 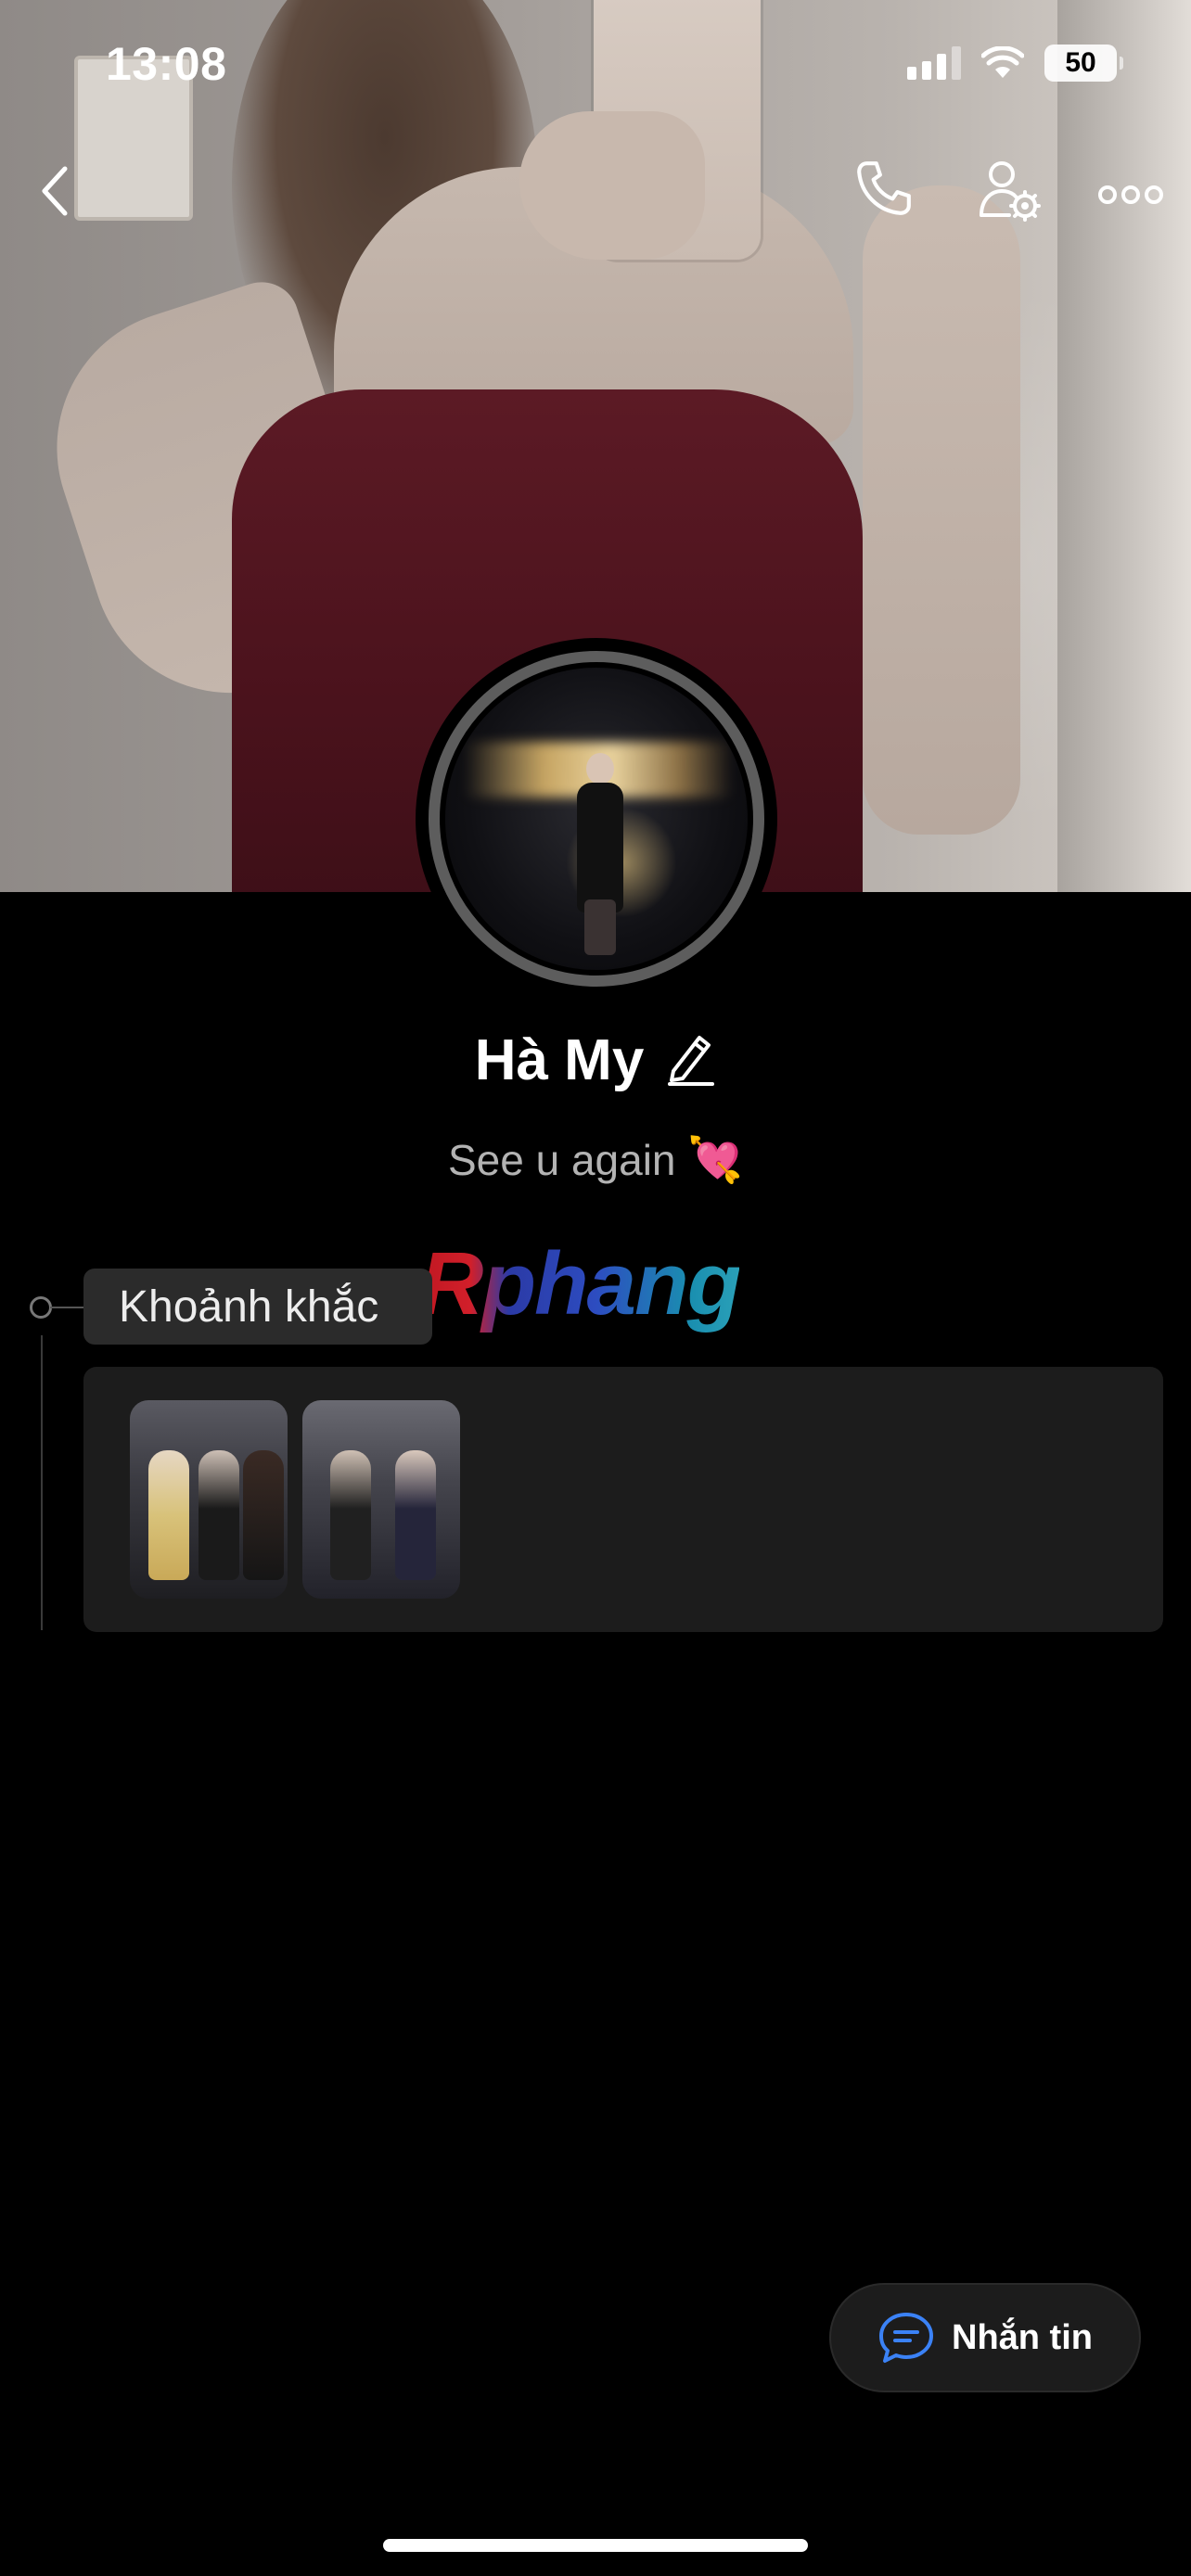 I want to click on profile-name: Hà My, so click(x=559, y=1060).